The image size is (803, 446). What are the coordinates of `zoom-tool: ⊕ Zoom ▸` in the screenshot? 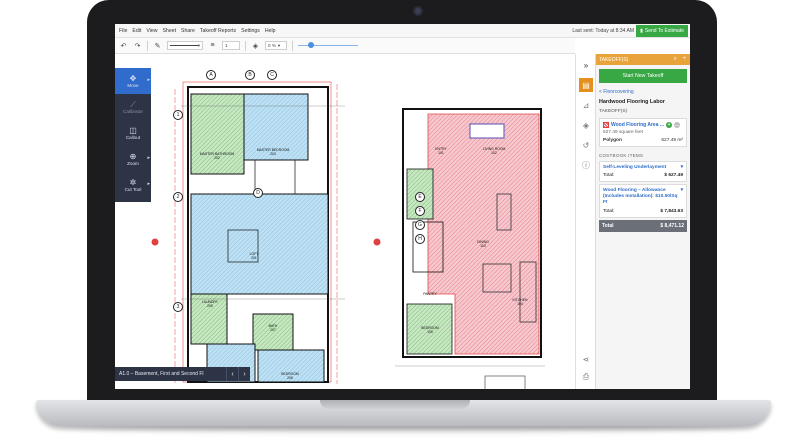 It's located at (133, 159).